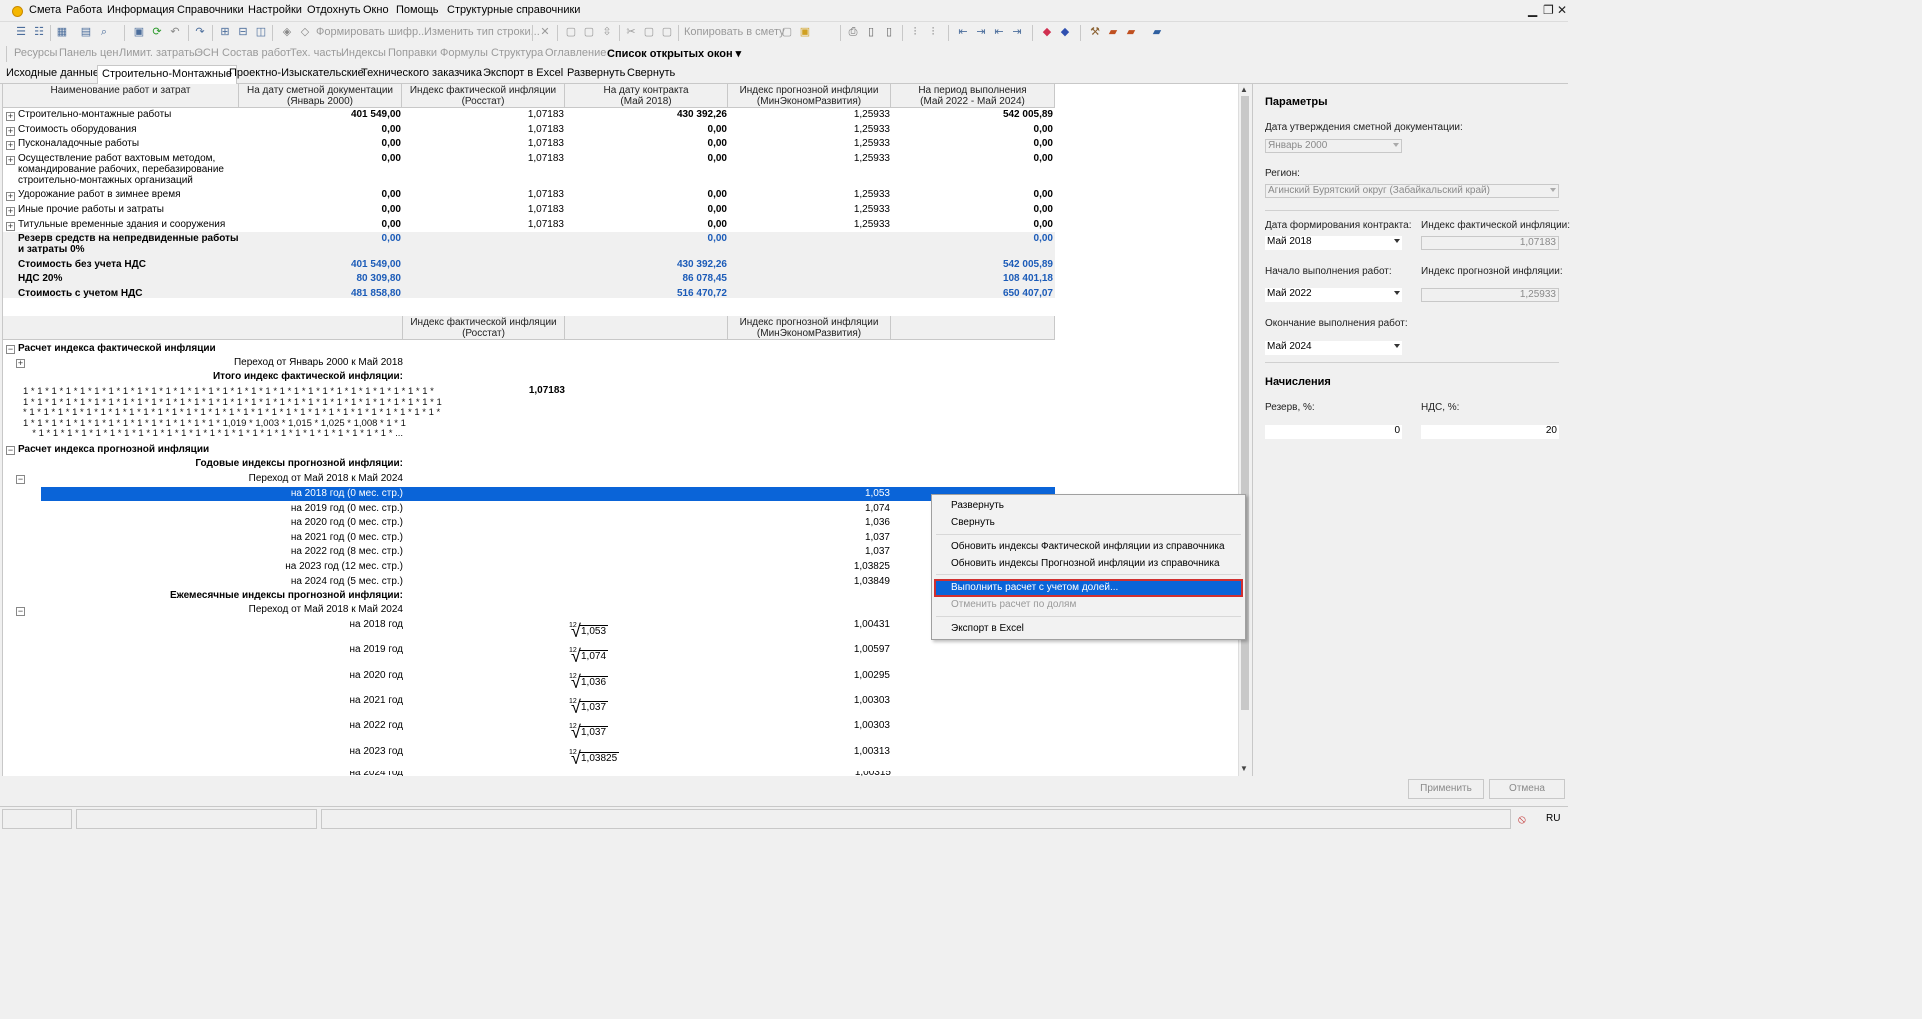 This screenshot has height=1019, width=1922. I want to click on table-icon: ⊞, so click(225, 32).